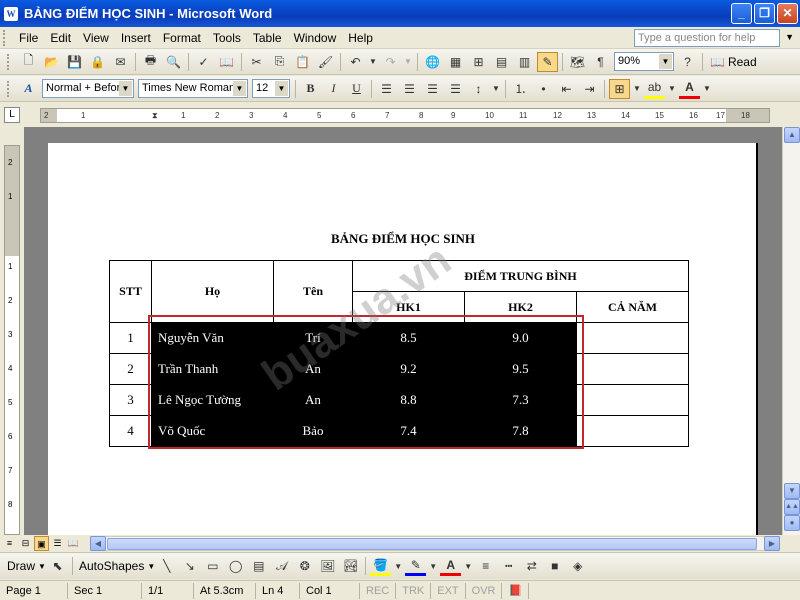 The image size is (800, 600). What do you see at coordinates (235, 566) in the screenshot?
I see `oval-icon: ◯` at bounding box center [235, 566].